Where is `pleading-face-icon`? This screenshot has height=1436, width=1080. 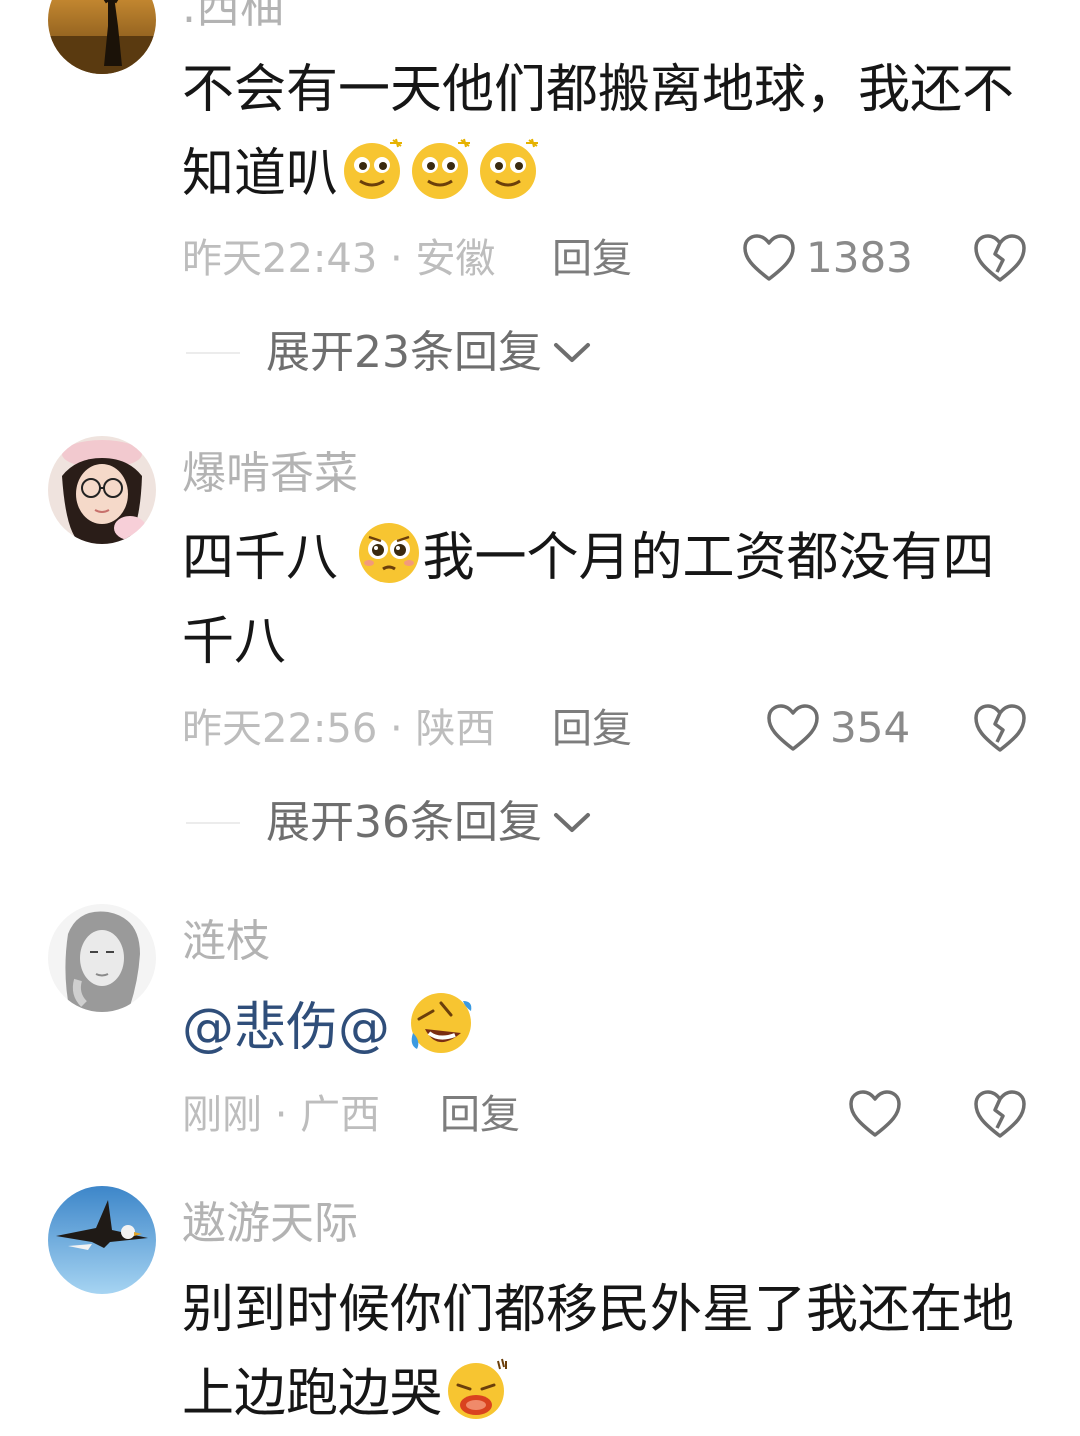 pleading-face-icon is located at coordinates (389, 553).